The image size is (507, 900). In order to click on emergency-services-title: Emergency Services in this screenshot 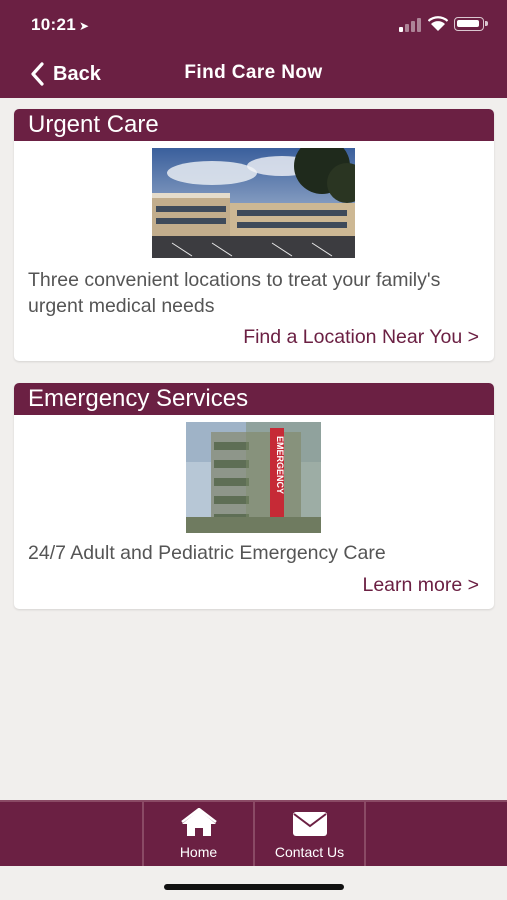, I will do `click(254, 399)`.